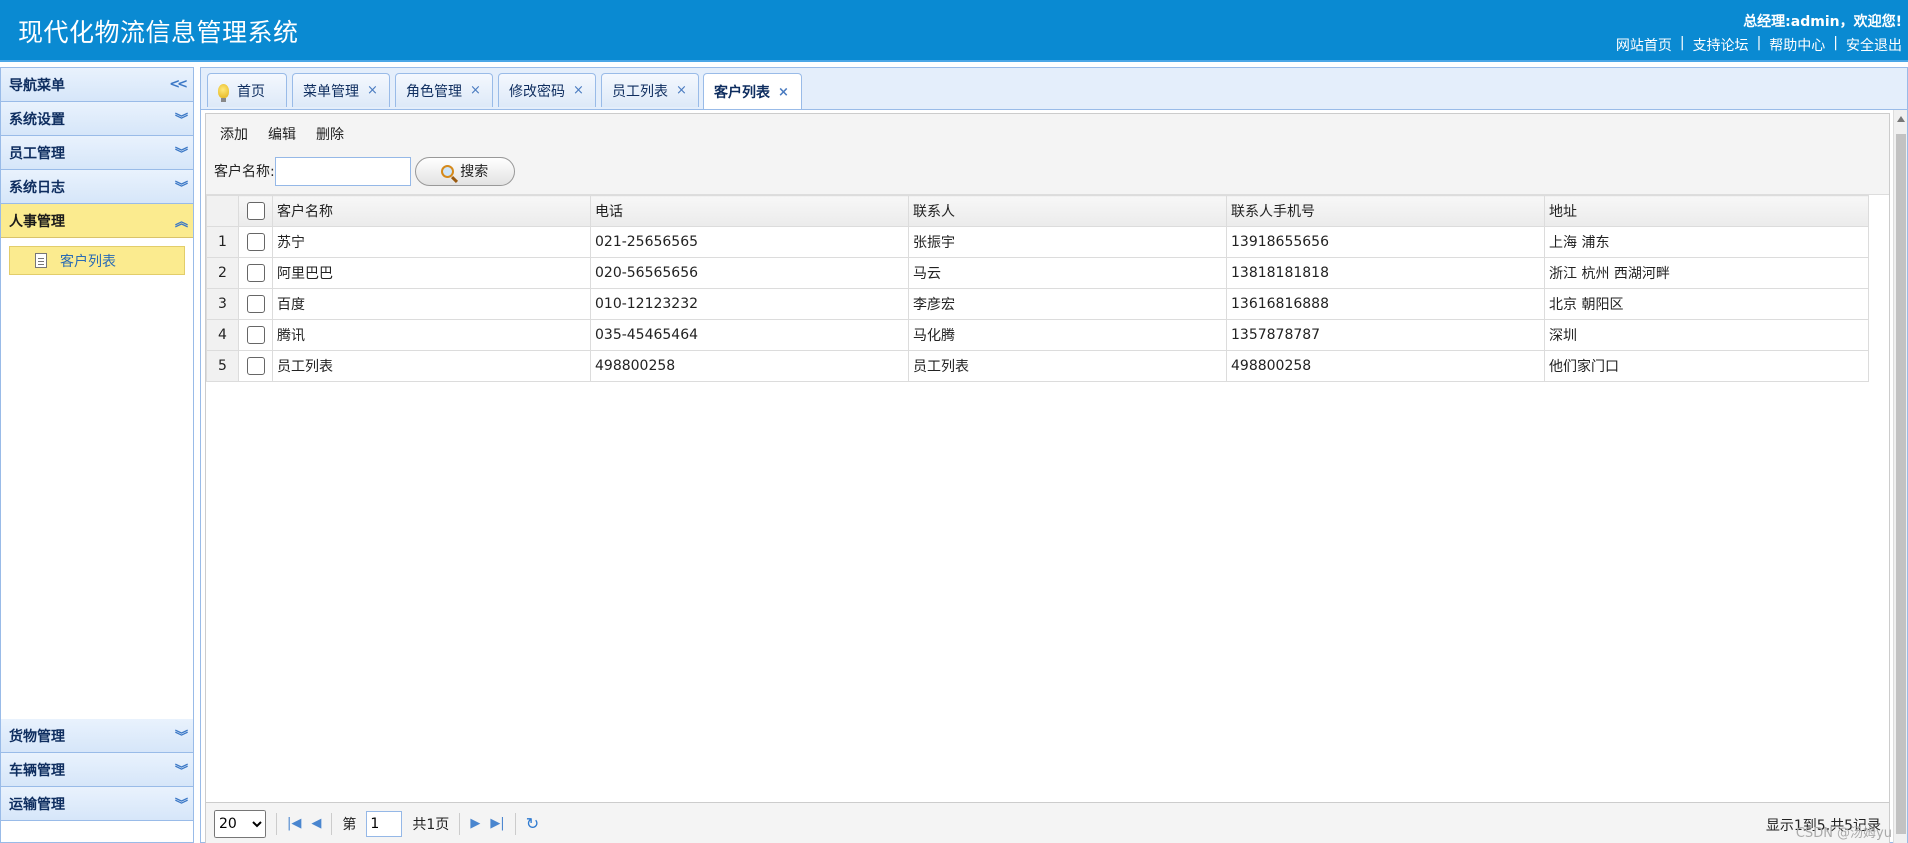 This screenshot has height=843, width=1908. I want to click on tab-change-password: 修改密码 ×, so click(547, 90).